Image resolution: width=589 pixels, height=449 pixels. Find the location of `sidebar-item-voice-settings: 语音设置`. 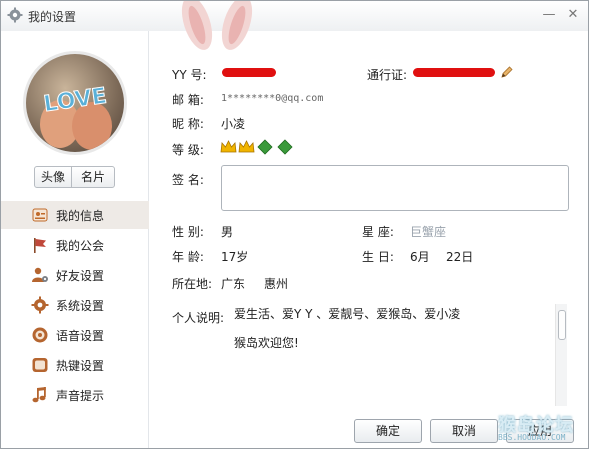

sidebar-item-voice-settings: 语音设置 is located at coordinates (75, 335).